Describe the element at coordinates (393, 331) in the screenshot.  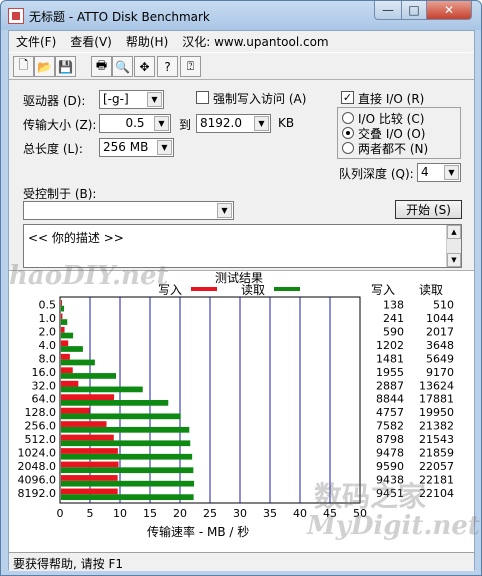
I see `write-value: 590` at that location.